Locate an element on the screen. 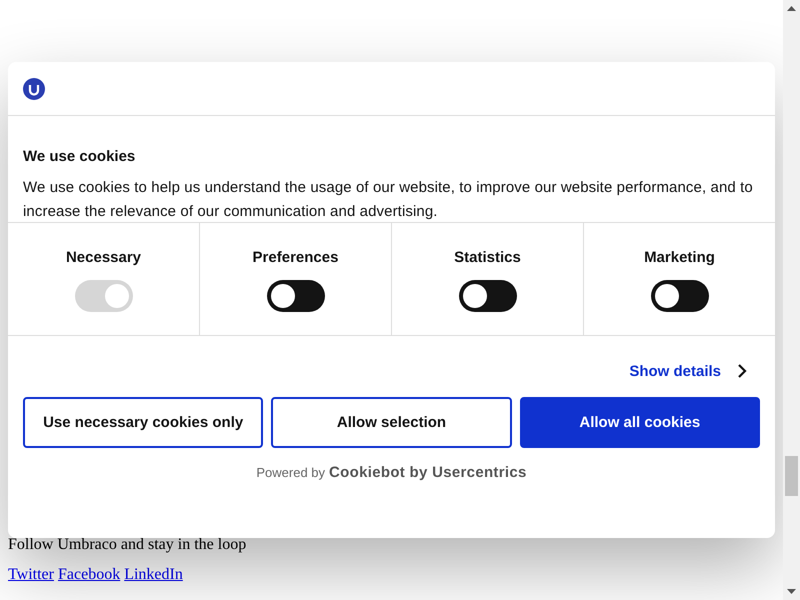 The width and height of the screenshot is (800, 600). social-link: Twitter is located at coordinates (31, 574).